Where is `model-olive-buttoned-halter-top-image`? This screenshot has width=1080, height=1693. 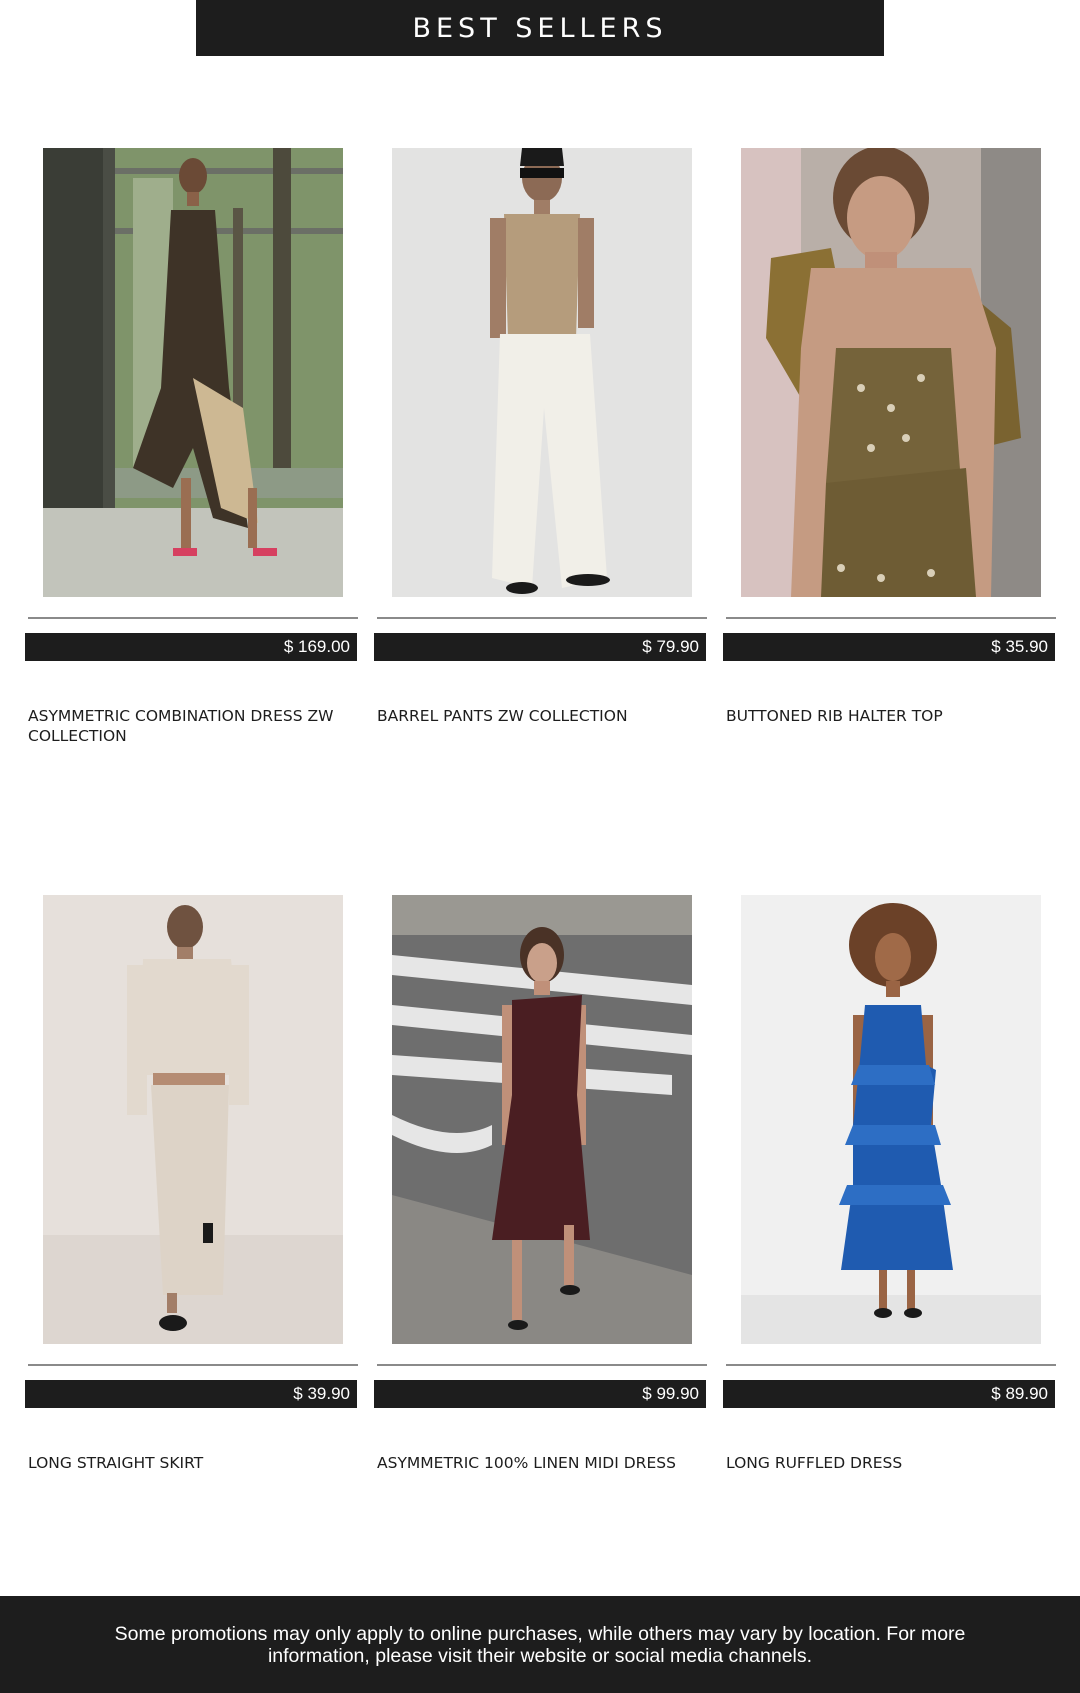
model-olive-buttoned-halter-top-image is located at coordinates (891, 372).